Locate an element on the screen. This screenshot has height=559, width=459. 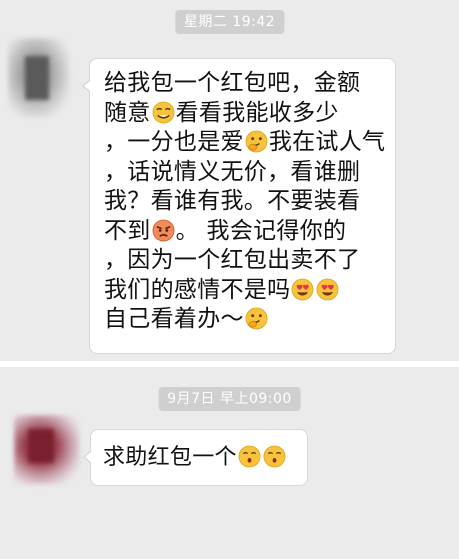
message-line: 自己看着办～ is located at coordinates (245, 320).